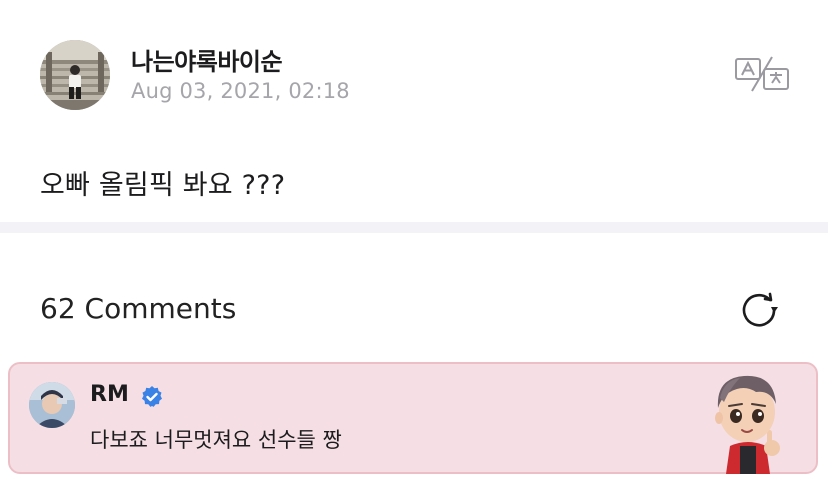 Image resolution: width=828 pixels, height=485 pixels. Describe the element at coordinates (138, 308) in the screenshot. I see `comments-count: 62 Comments` at that location.